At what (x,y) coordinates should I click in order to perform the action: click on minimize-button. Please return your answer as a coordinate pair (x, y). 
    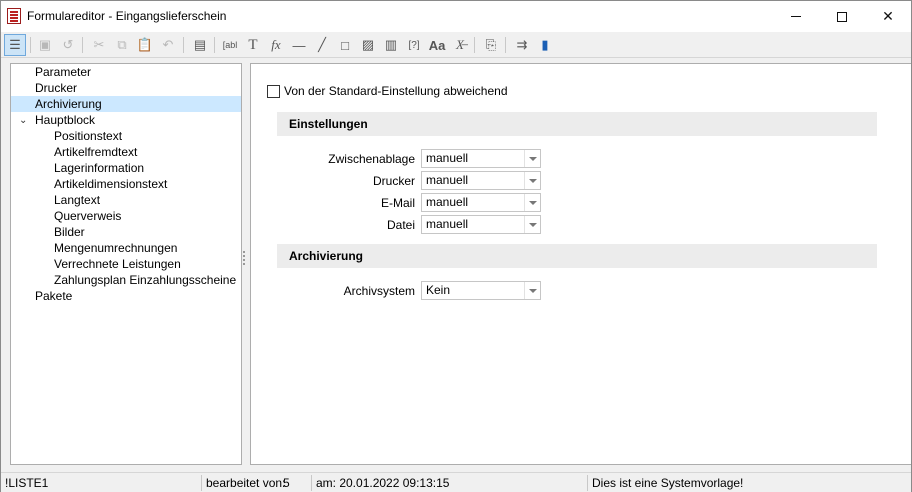
    Looking at the image, I should click on (796, 16).